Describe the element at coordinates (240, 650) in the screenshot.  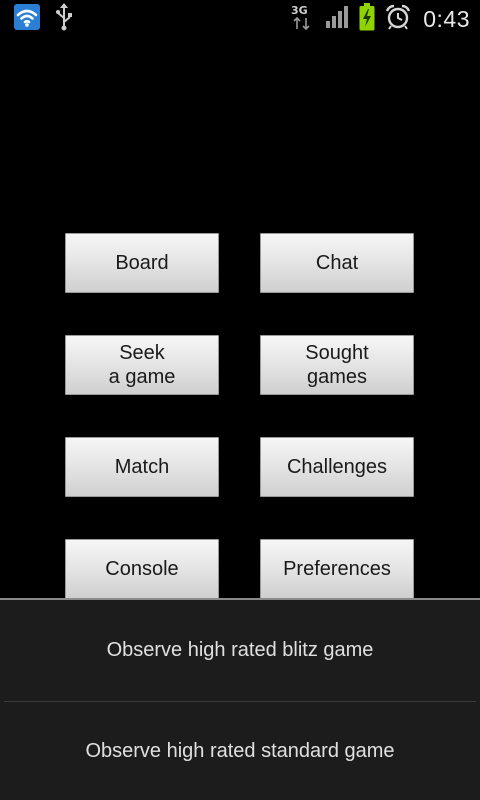
I see `menu-item-observe-blitz: Observe high rated blitz game` at that location.